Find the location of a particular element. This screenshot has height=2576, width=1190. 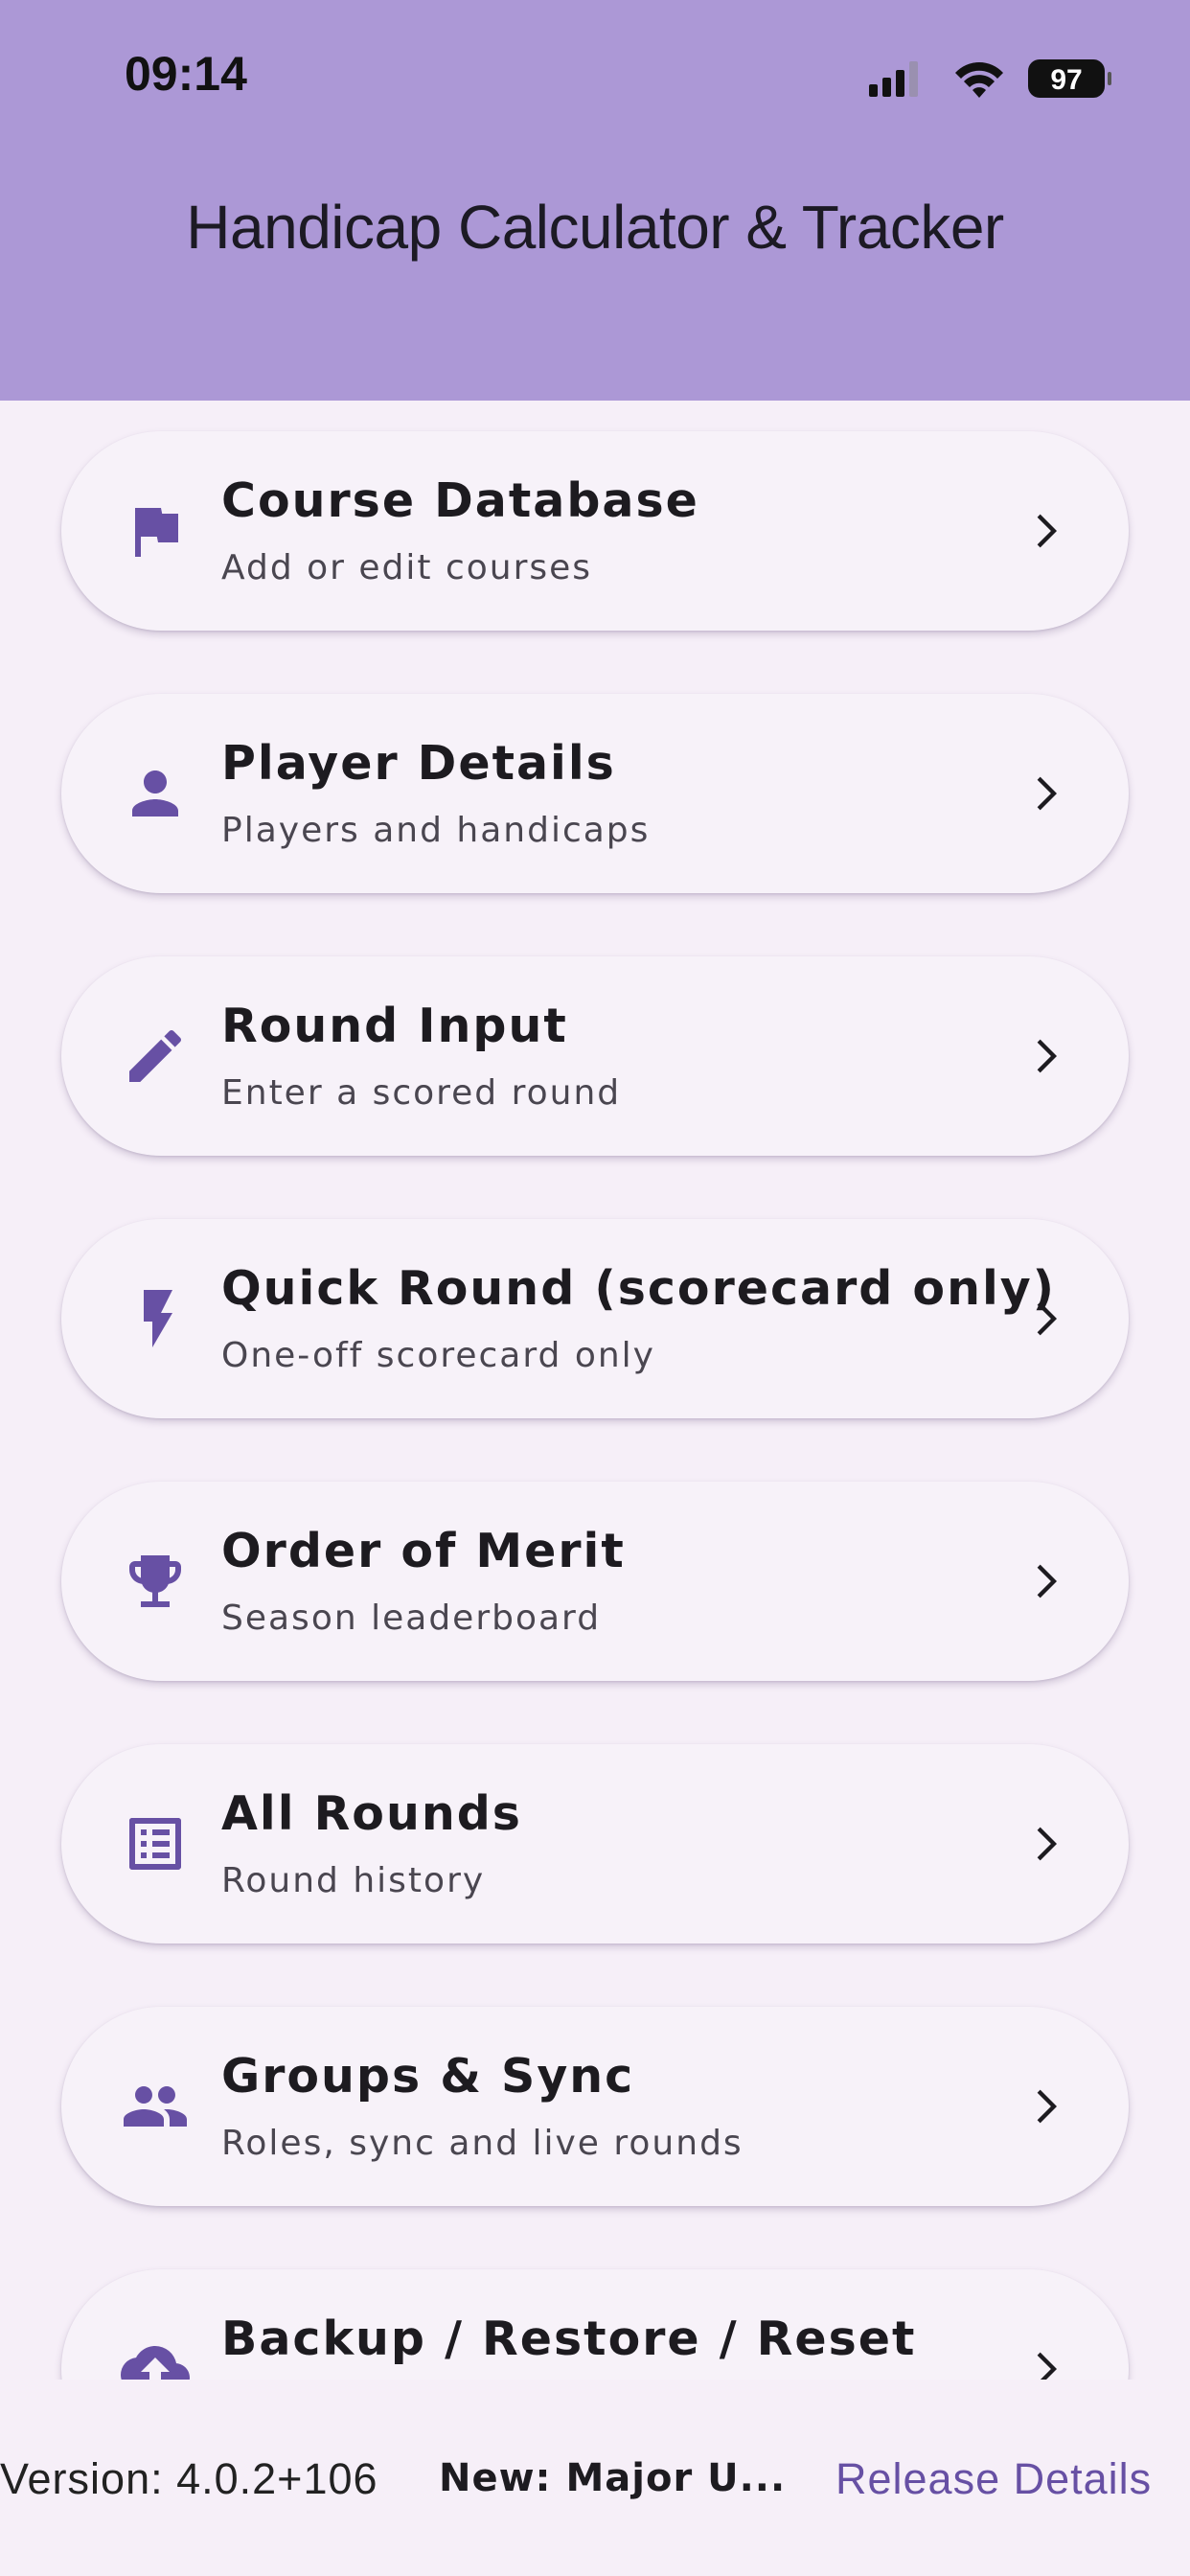

menu-item-title: All Rounds is located at coordinates (372, 1813).